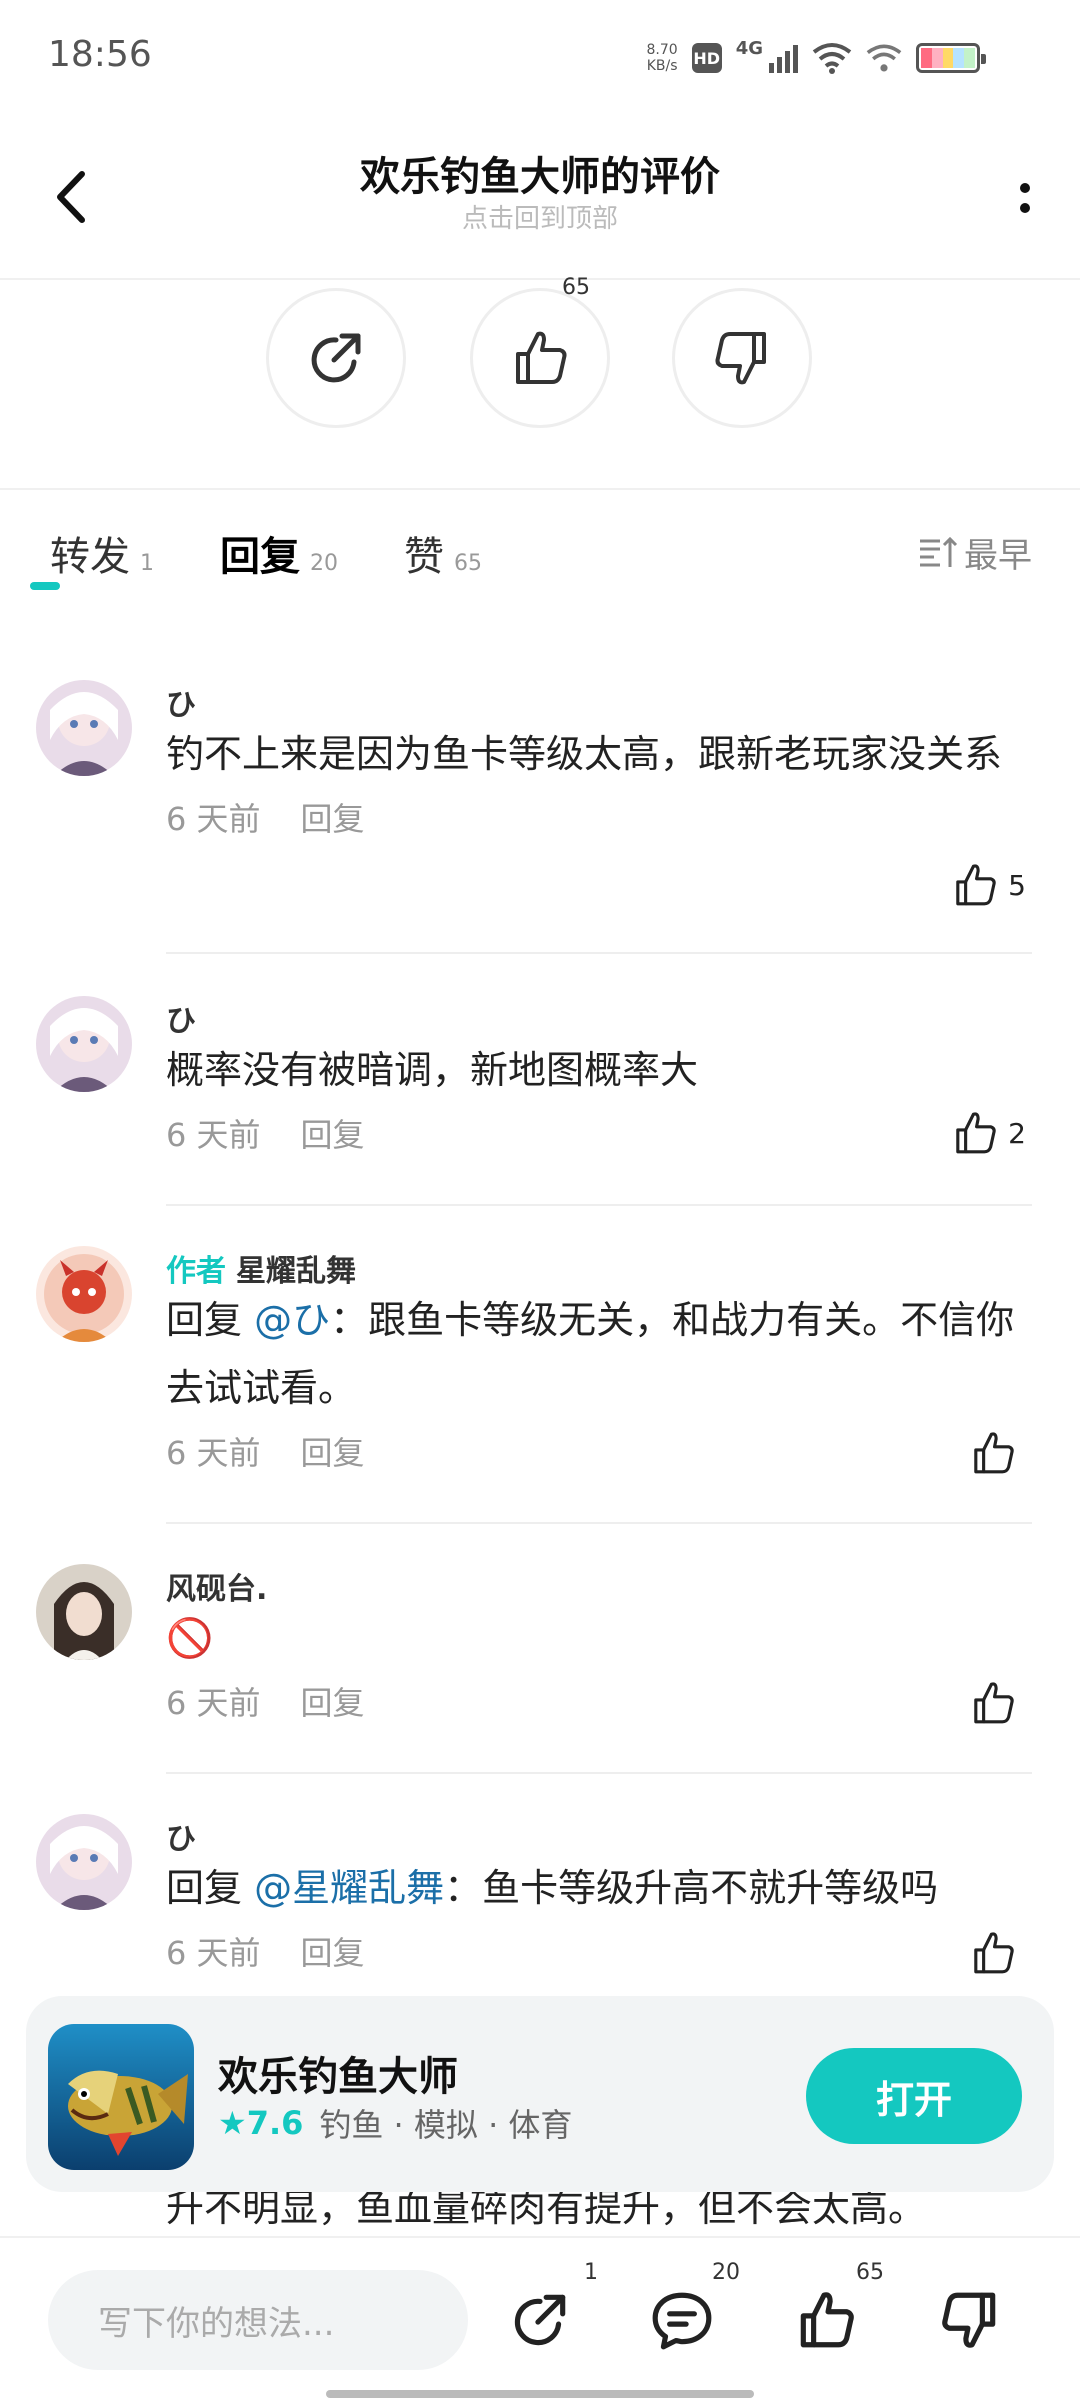 This screenshot has height=2408, width=1080. I want to click on app-name: 欢乐钓鱼大师, so click(338, 2073).